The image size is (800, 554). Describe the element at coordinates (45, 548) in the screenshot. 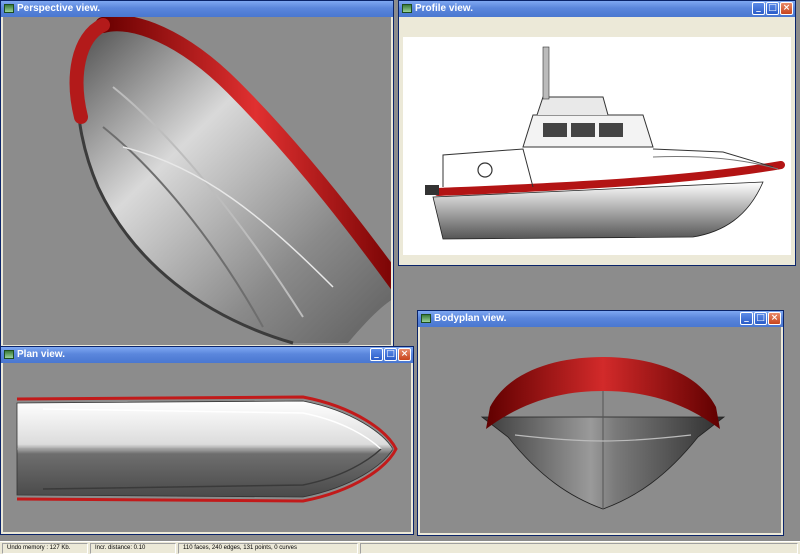

I see `status-undo-memory: Undo memory : 127 Kb.` at that location.